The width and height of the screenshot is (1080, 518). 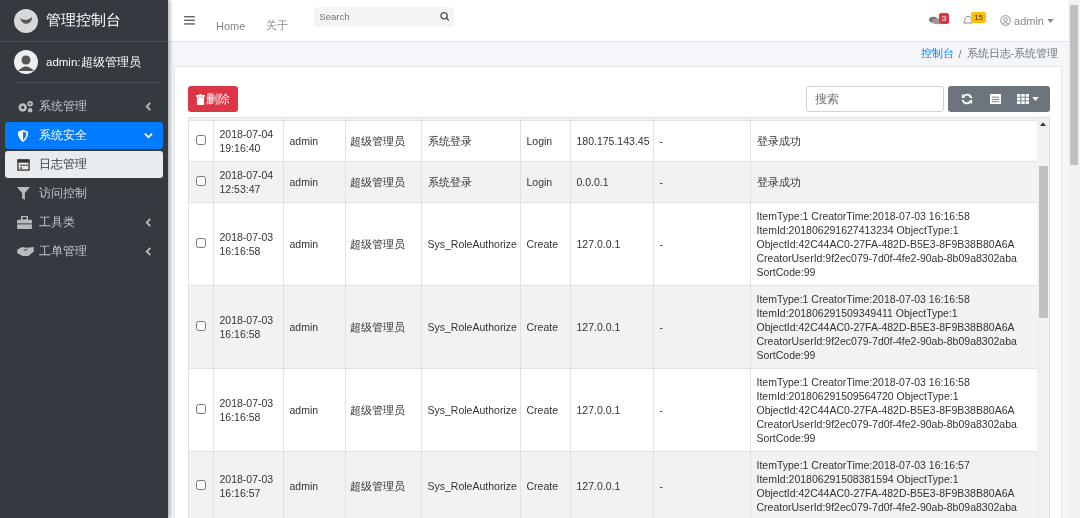 I want to click on scroll-up-icon, so click(x=1043, y=124).